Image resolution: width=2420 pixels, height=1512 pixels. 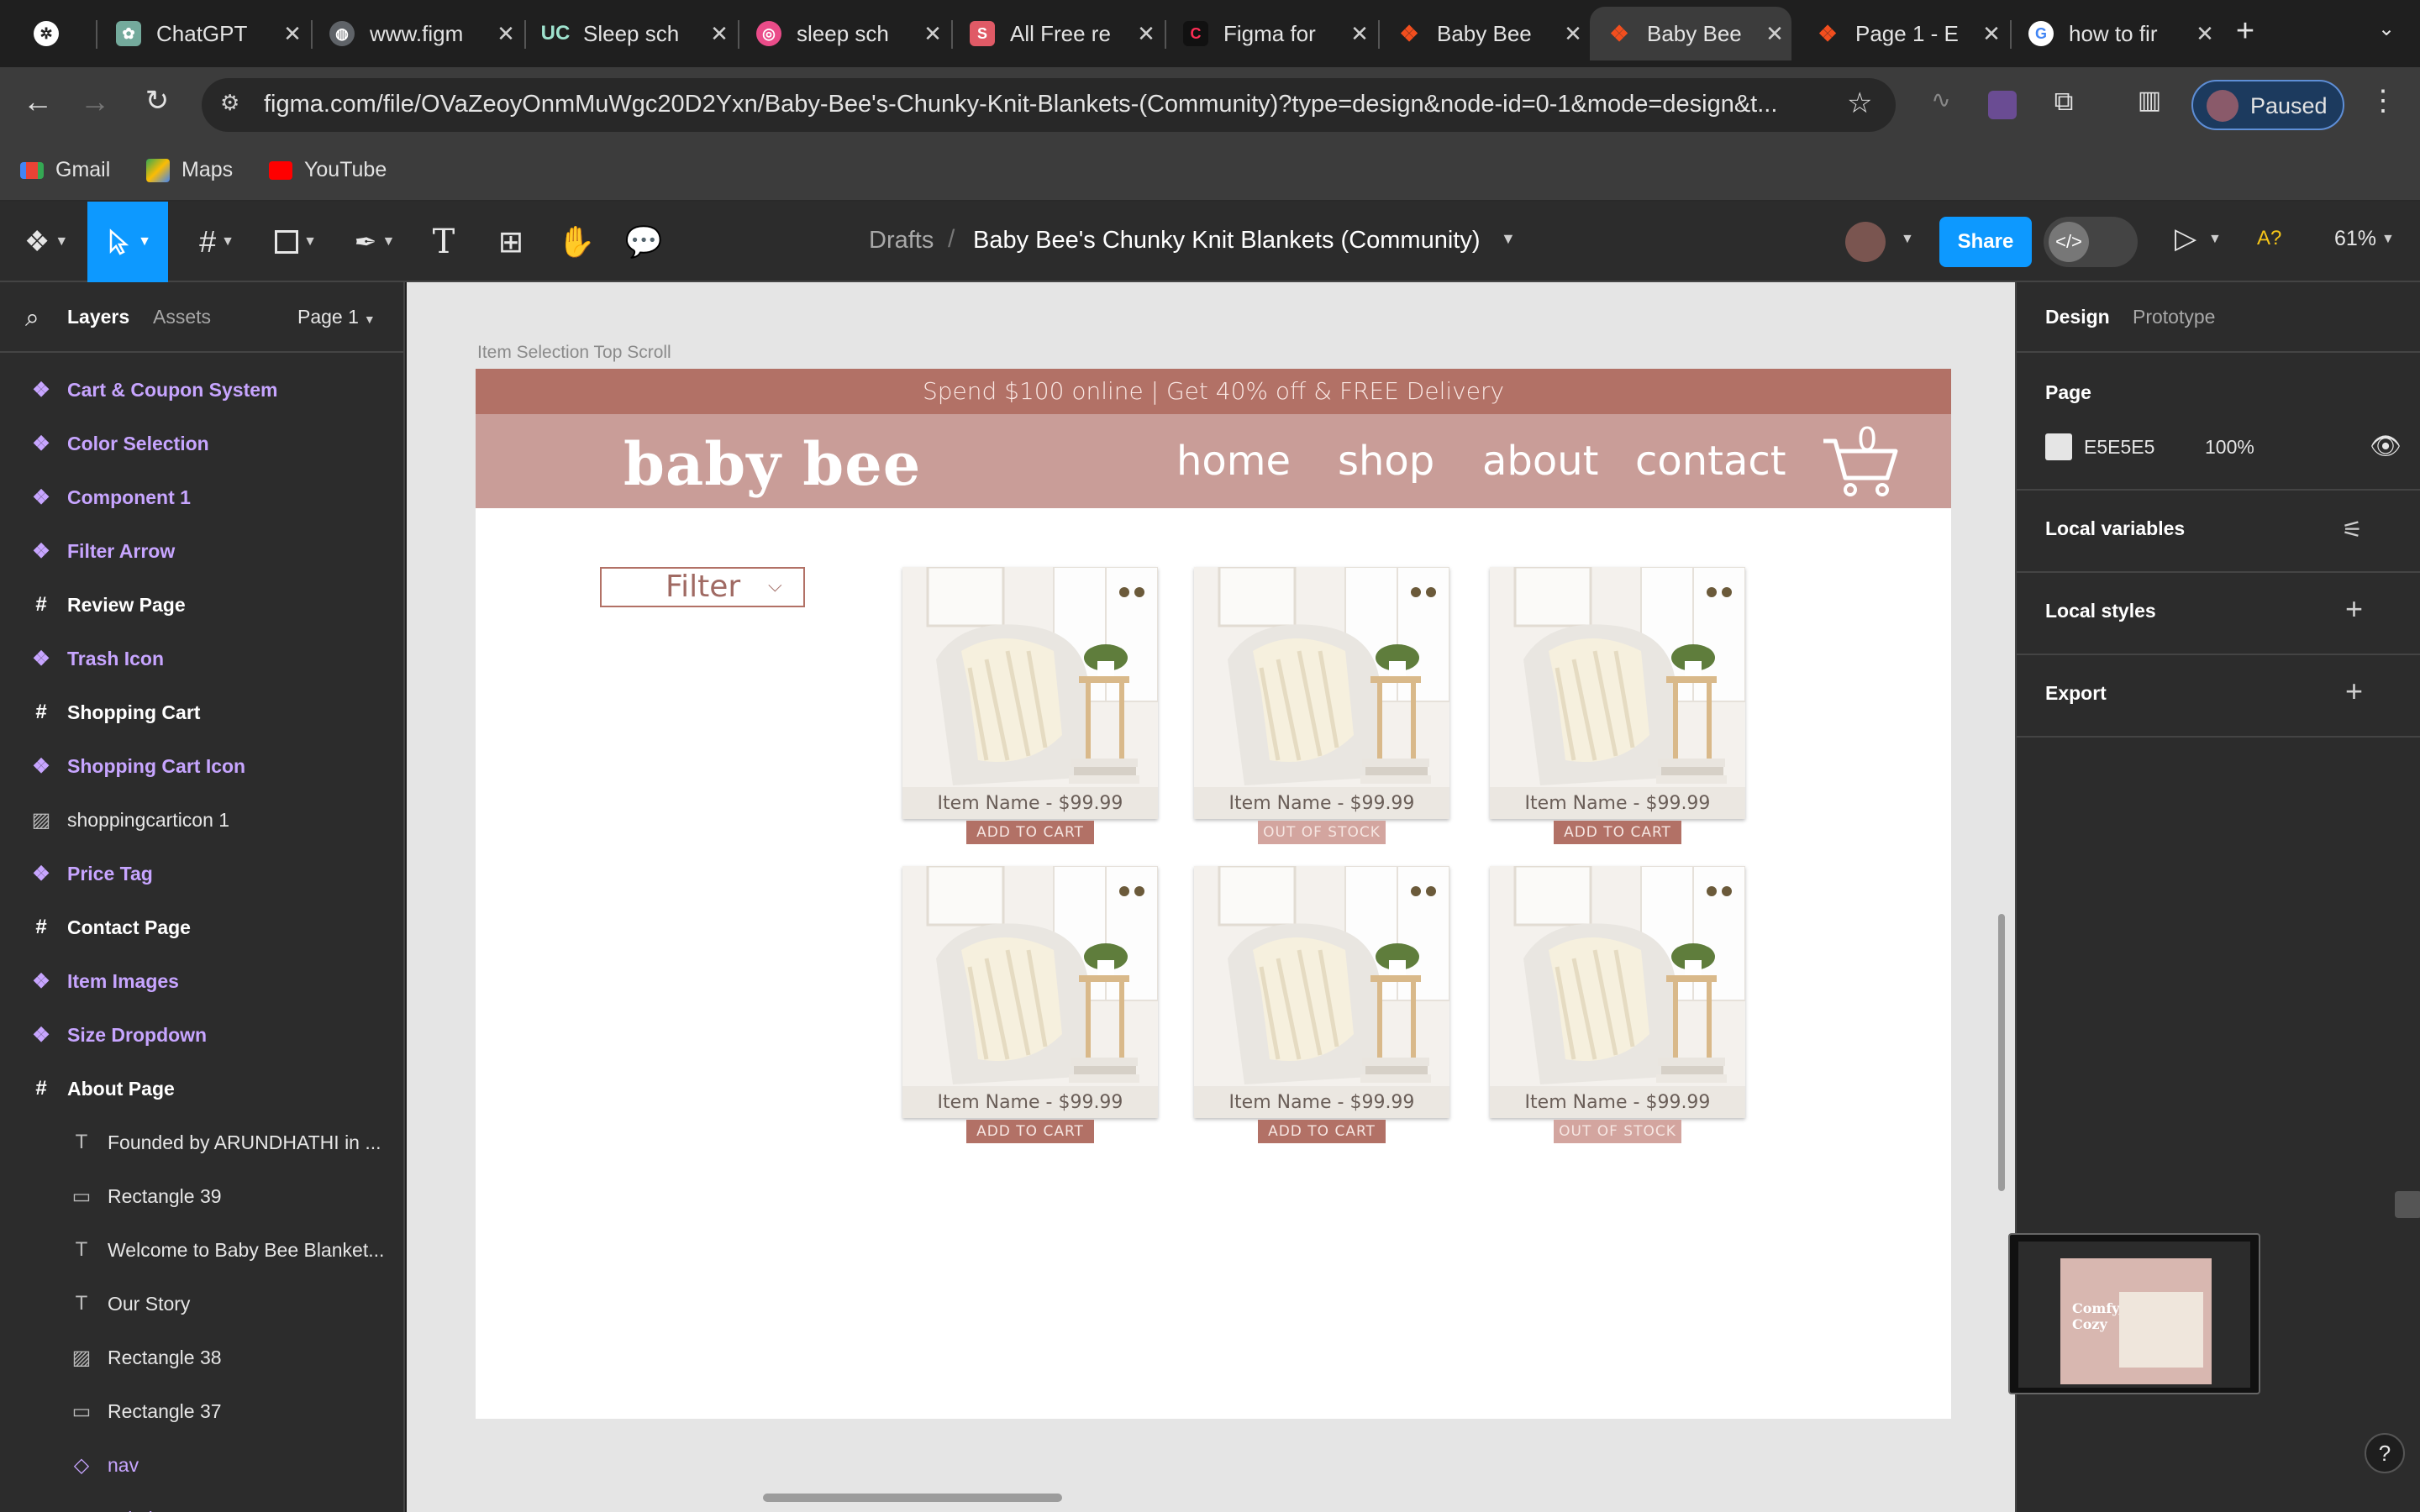 What do you see at coordinates (202, 1304) in the screenshot?
I see `layer-item: T Our Story` at bounding box center [202, 1304].